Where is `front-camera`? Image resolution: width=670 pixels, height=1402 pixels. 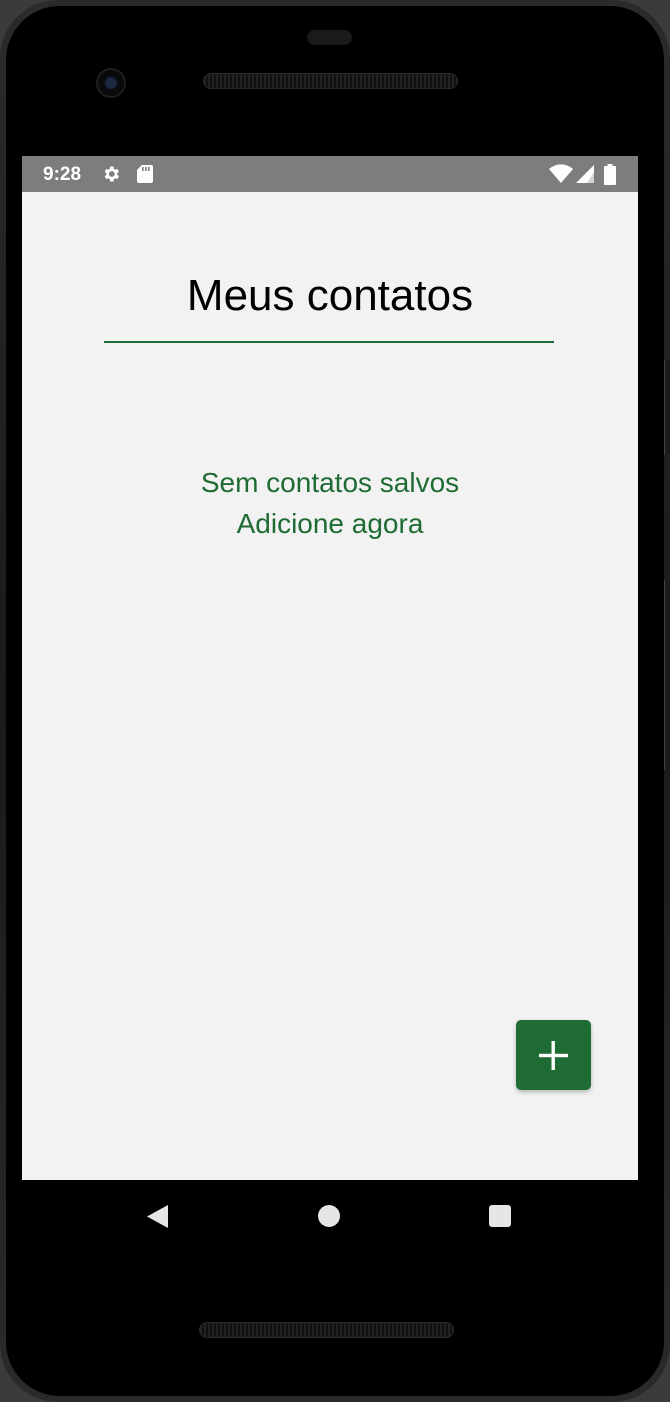
front-camera is located at coordinates (111, 83).